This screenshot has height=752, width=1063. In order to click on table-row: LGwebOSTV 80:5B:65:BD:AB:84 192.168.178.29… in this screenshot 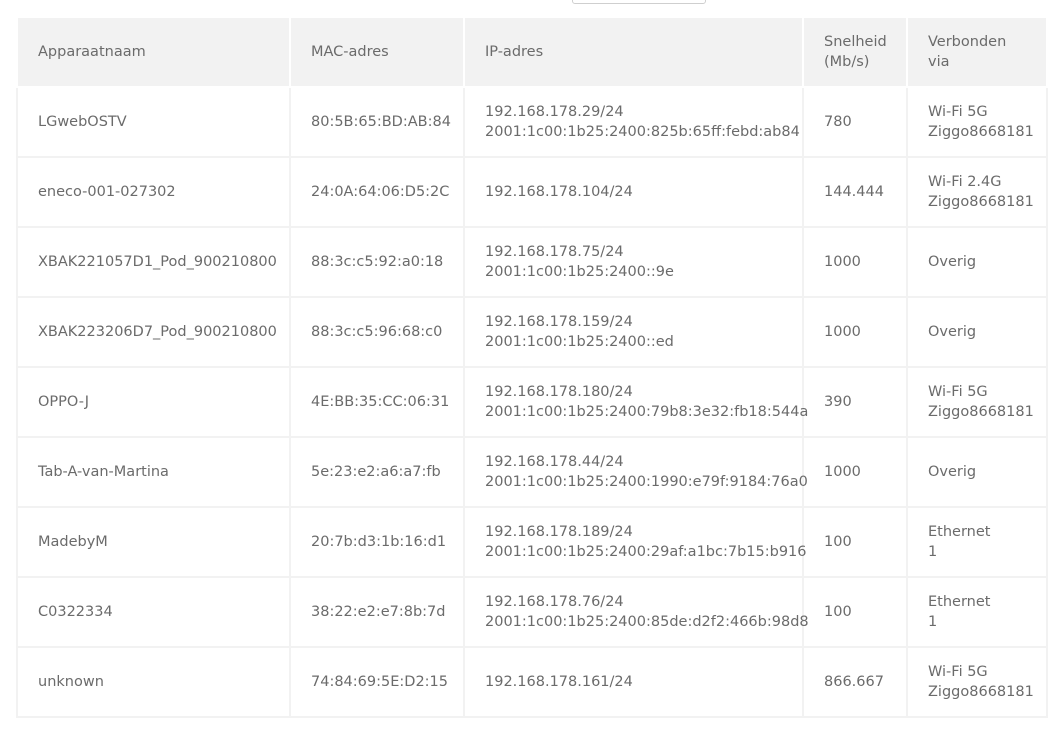, I will do `click(532, 122)`.